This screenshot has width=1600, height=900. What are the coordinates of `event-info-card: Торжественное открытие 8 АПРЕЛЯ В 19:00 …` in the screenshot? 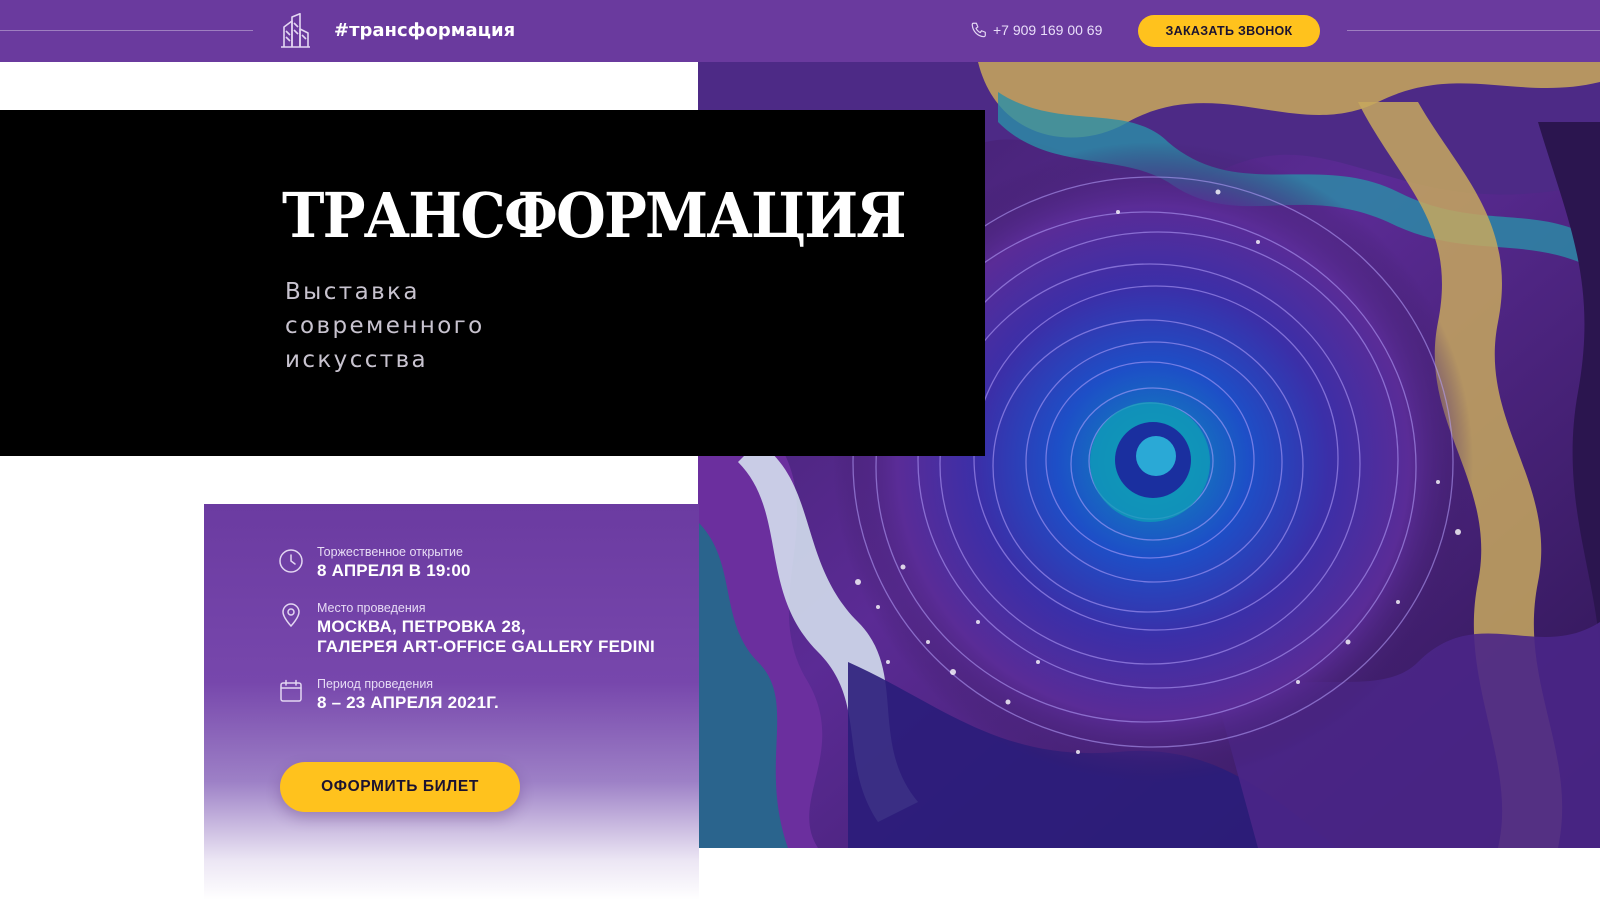 It's located at (451, 702).